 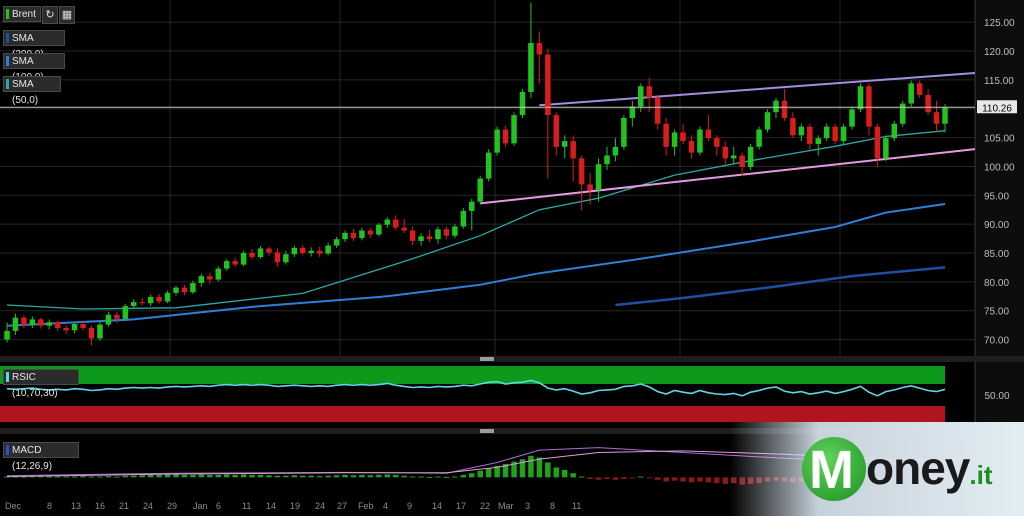 What do you see at coordinates (999, 167) in the screenshot?
I see `y-tick-label: 100.00` at bounding box center [999, 167].